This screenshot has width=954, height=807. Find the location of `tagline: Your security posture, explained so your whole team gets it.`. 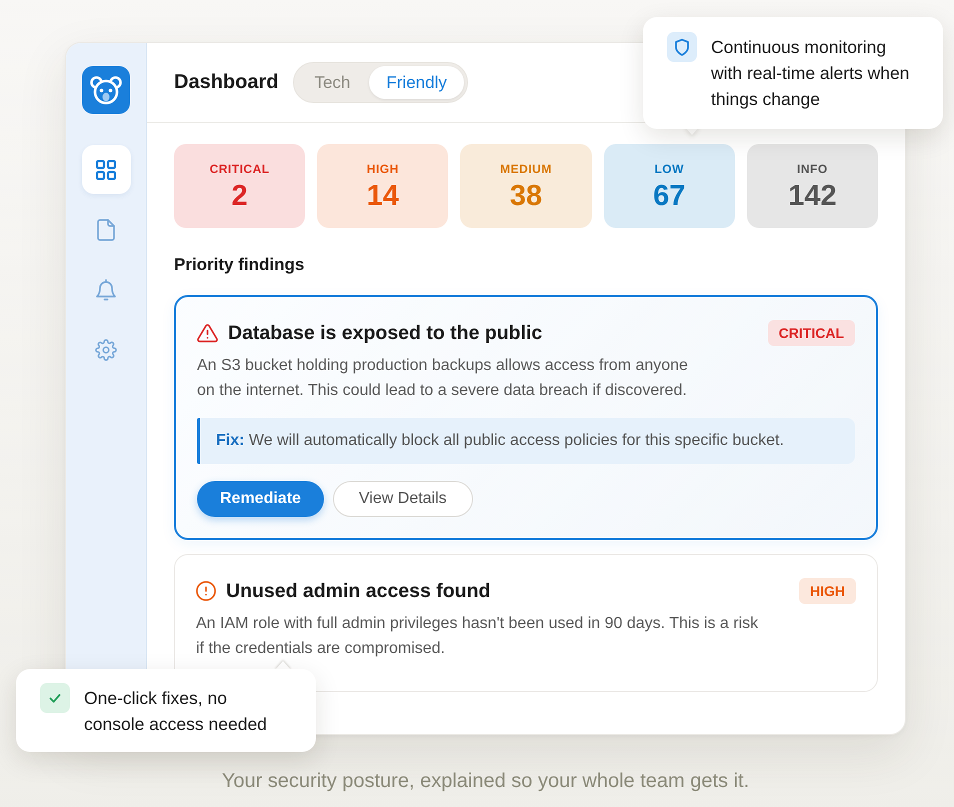

tagline: Your security posture, explained so your whole team gets it. is located at coordinates (485, 781).